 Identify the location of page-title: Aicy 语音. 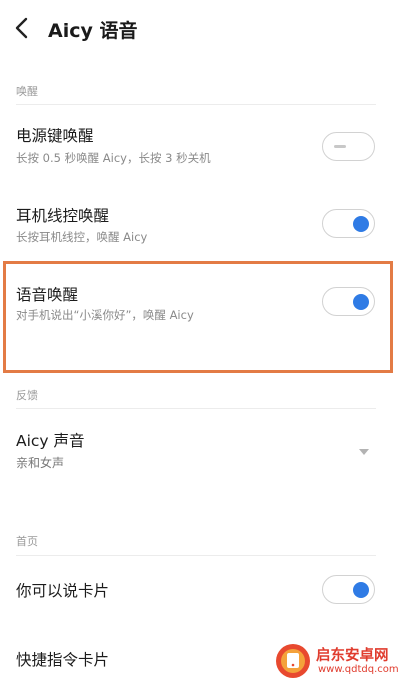
(93, 31).